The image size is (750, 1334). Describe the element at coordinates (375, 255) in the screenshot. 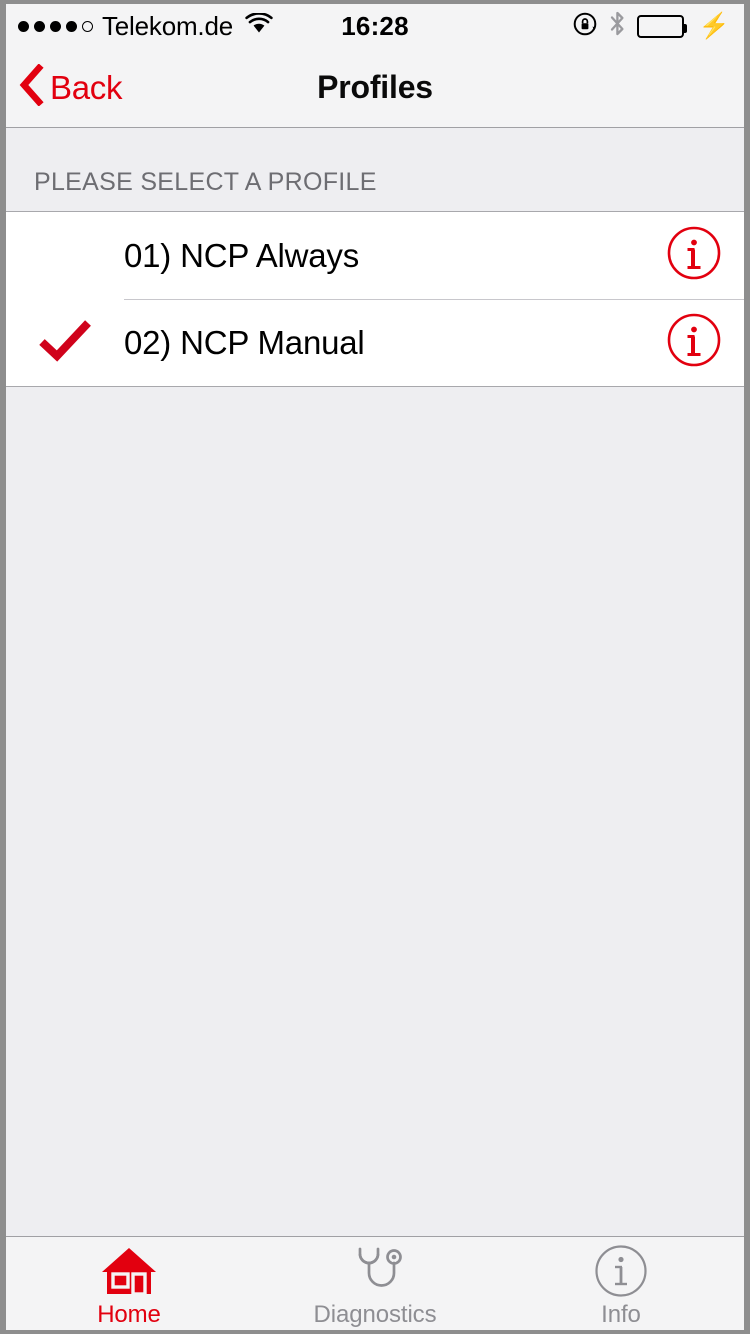

I see `profile-row: 01) NCP Always` at that location.